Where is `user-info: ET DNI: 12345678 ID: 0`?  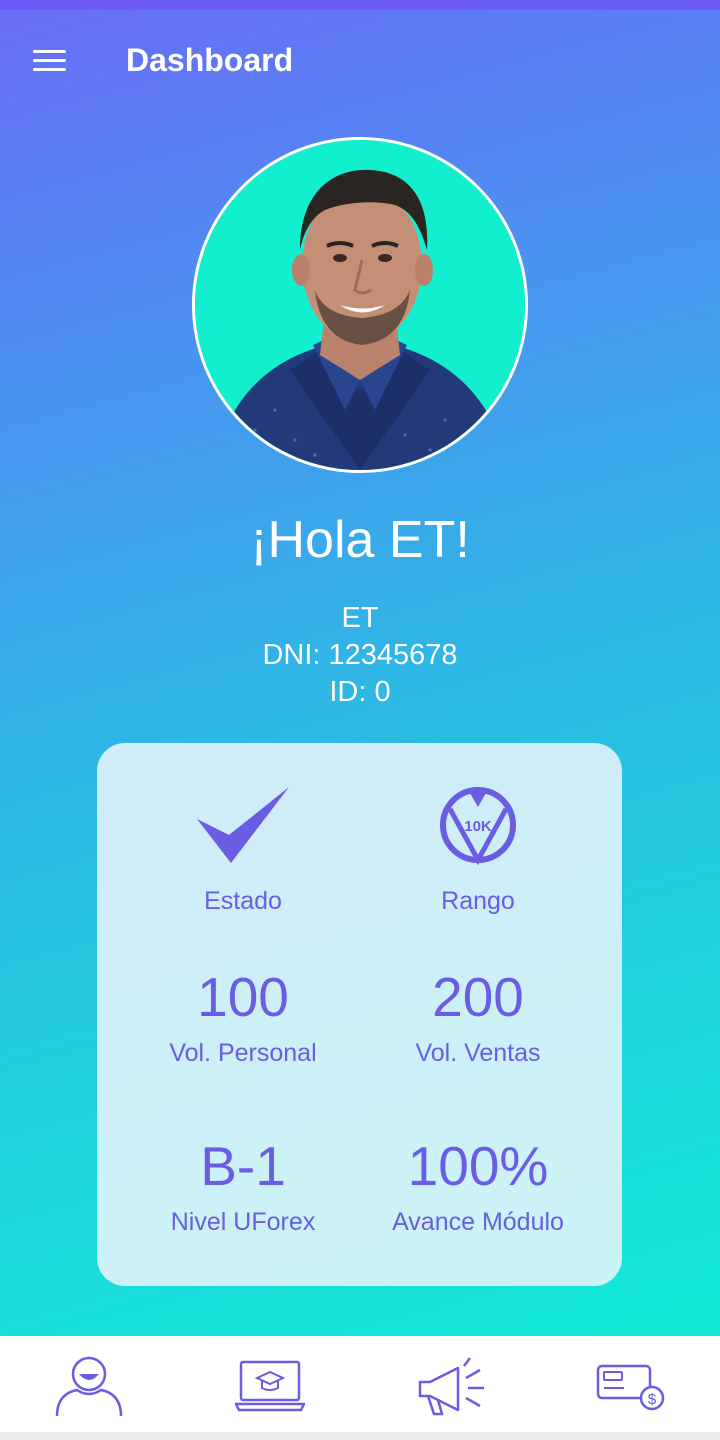 user-info: ET DNI: 12345678 ID: 0 is located at coordinates (360, 655).